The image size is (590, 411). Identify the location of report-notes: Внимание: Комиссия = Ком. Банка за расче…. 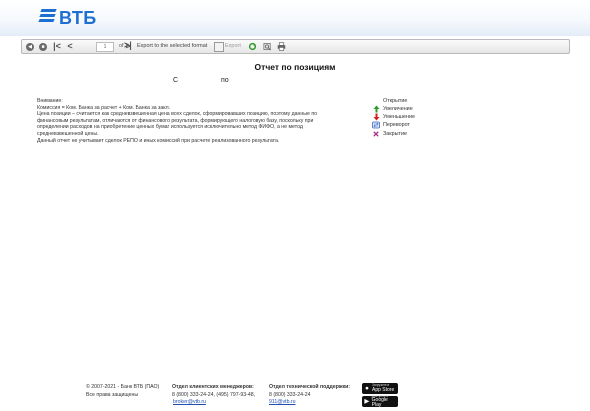
(187, 121).